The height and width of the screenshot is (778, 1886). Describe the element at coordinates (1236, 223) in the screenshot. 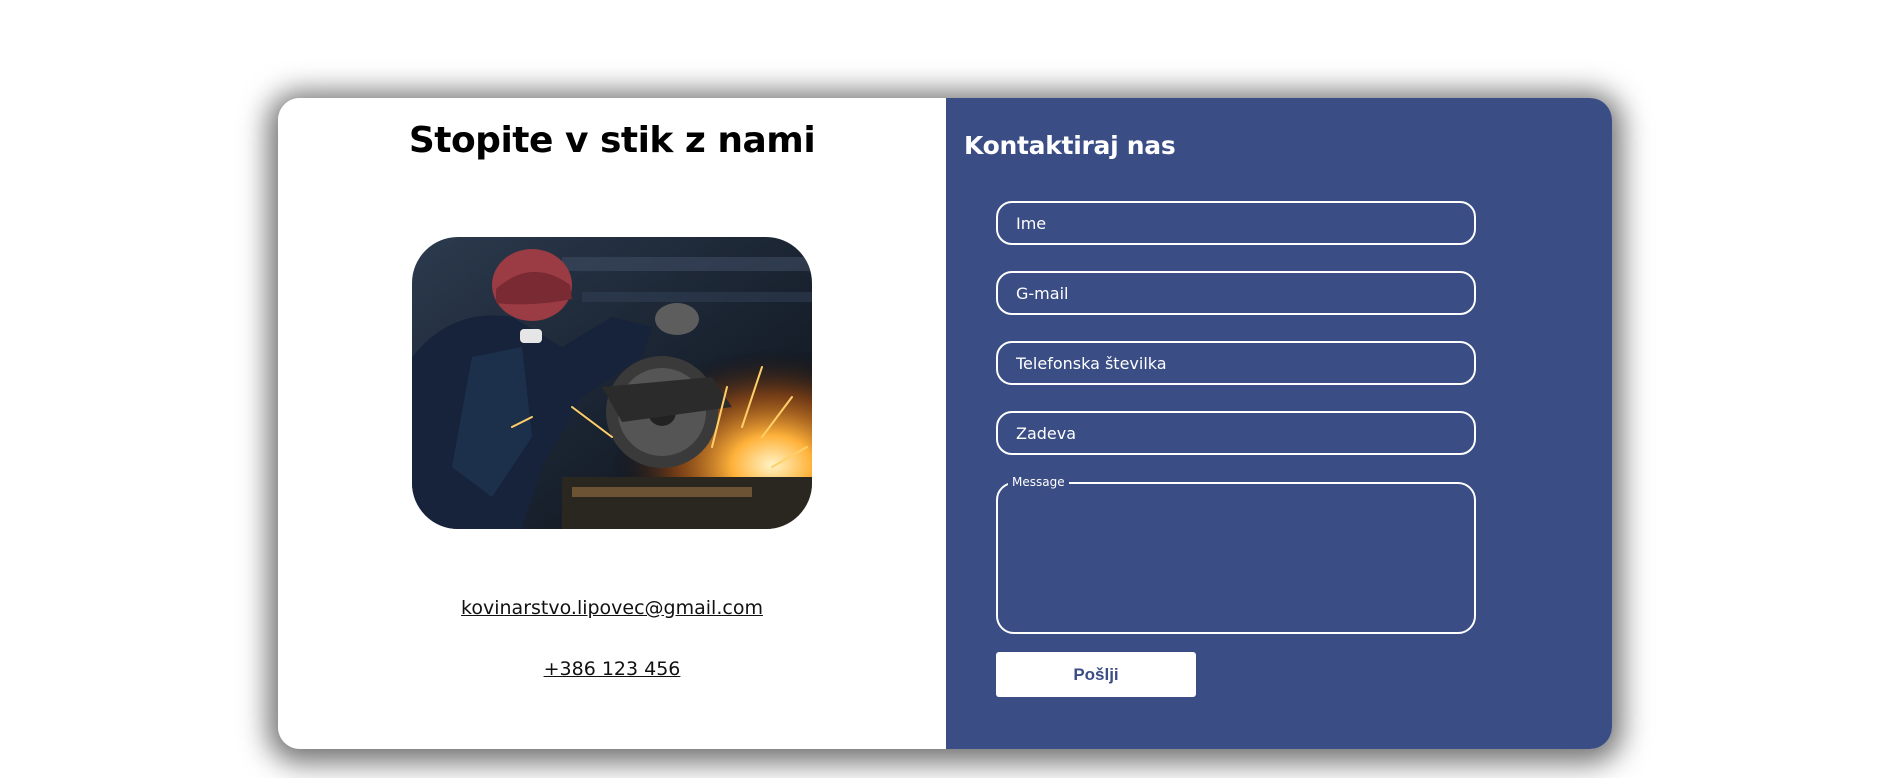

I see `name-input` at that location.